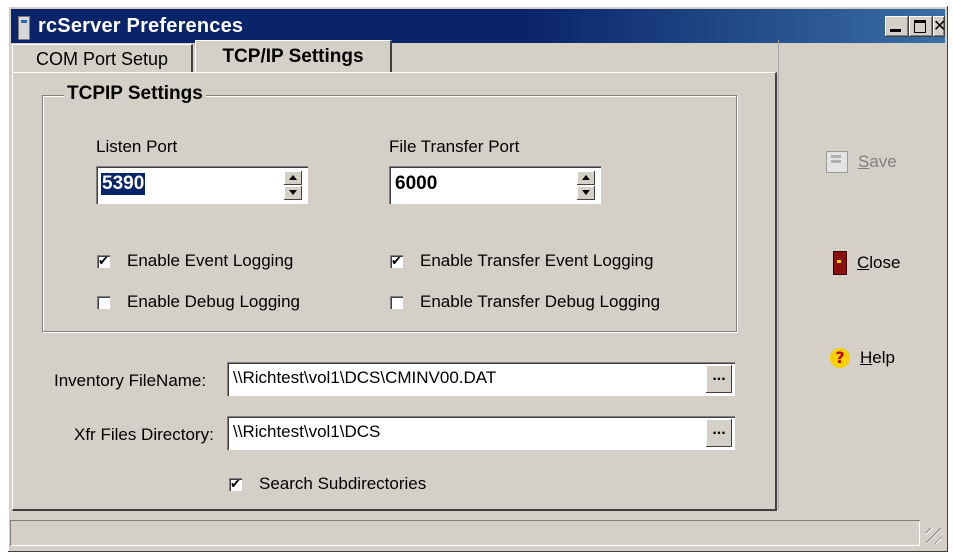 The height and width of the screenshot is (558, 953). Describe the element at coordinates (837, 162) in the screenshot. I see `save-icon` at that location.